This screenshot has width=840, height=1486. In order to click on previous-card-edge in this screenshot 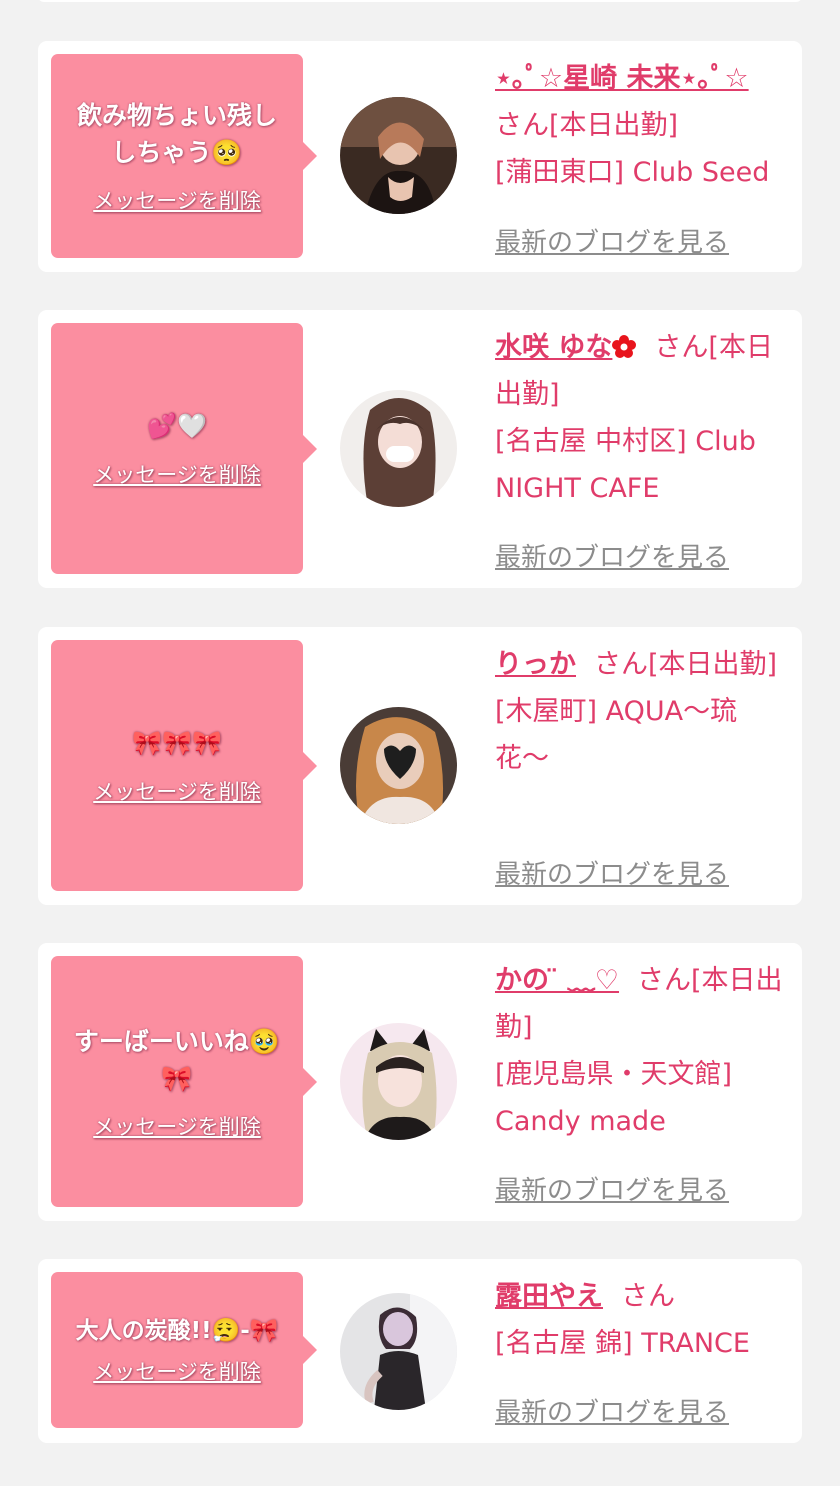, I will do `click(420, 1)`.